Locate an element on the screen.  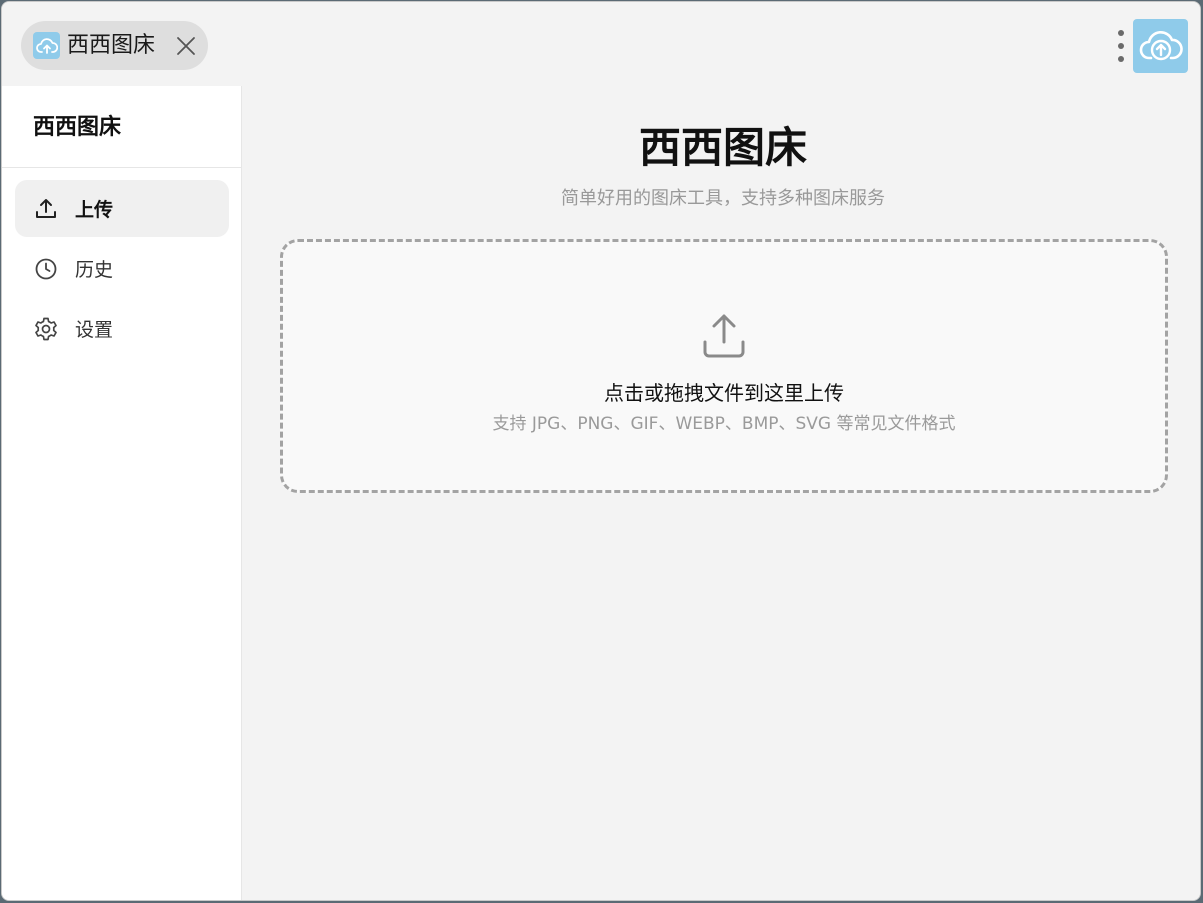
tab-label: 西西图床 is located at coordinates (111, 45).